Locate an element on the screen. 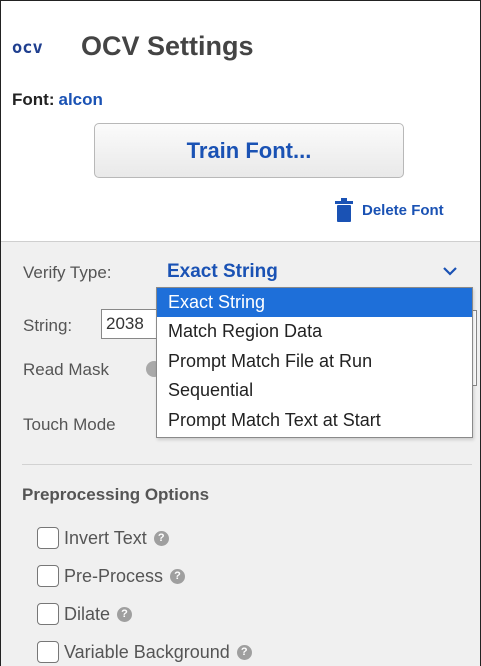 The image size is (481, 666). verify-type-selected: Exact String is located at coordinates (222, 271).